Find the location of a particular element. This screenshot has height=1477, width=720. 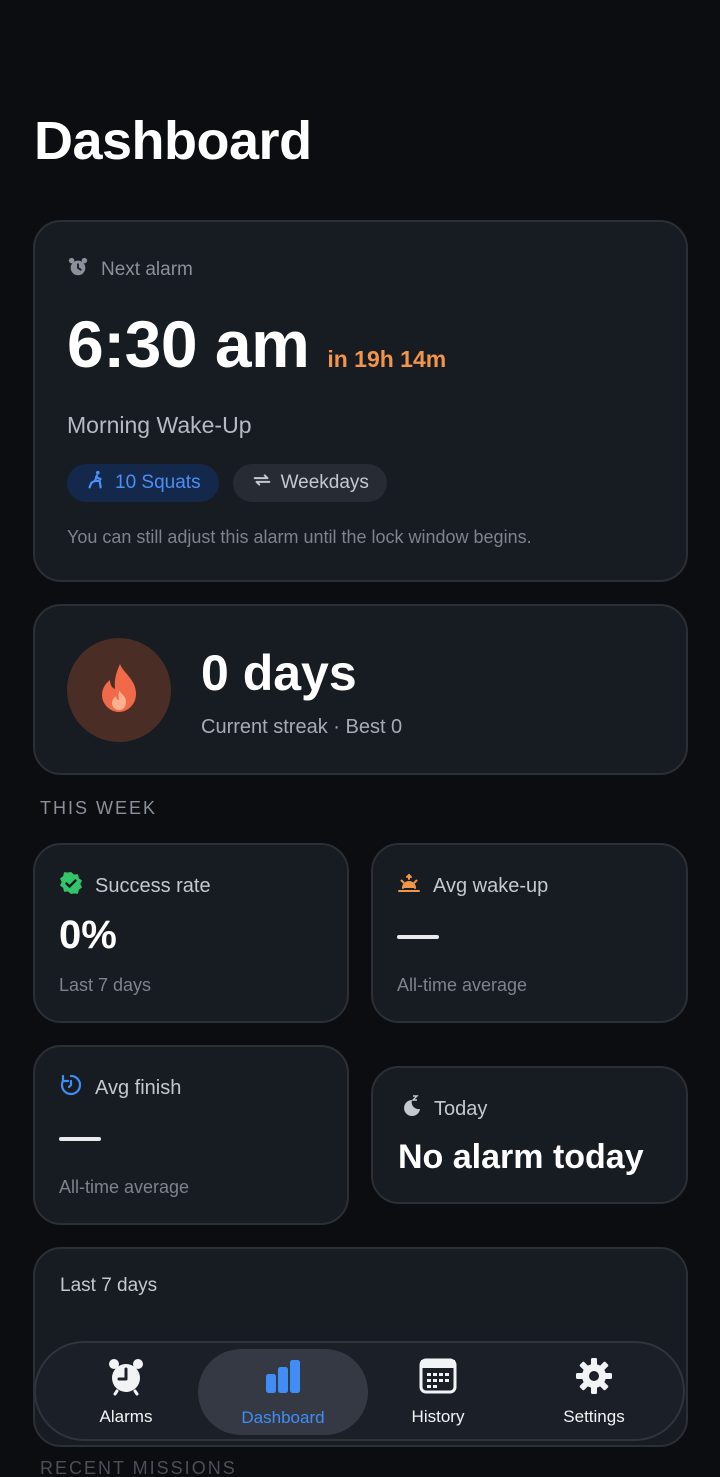

nav-settings: Settings is located at coordinates (594, 1391).